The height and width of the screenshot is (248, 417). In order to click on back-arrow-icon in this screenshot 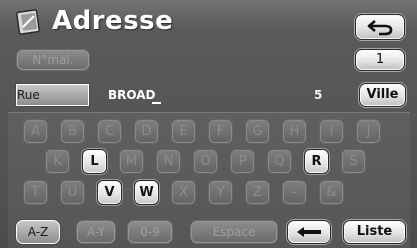, I will do `click(380, 28)`.